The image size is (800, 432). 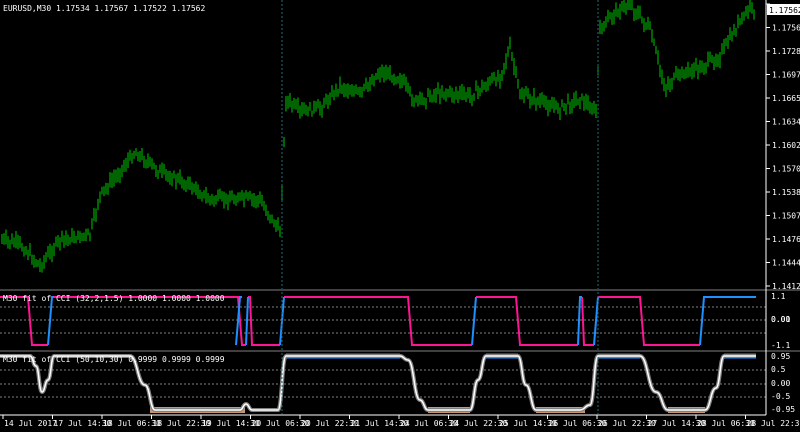 I want to click on cci-slow-gray-line, so click(x=378, y=382).